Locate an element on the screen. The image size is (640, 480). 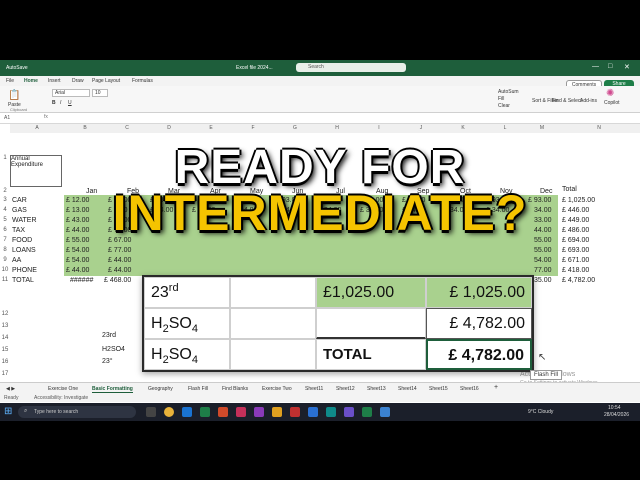
sheet-tab: Sheet15 is located at coordinates (438, 389).